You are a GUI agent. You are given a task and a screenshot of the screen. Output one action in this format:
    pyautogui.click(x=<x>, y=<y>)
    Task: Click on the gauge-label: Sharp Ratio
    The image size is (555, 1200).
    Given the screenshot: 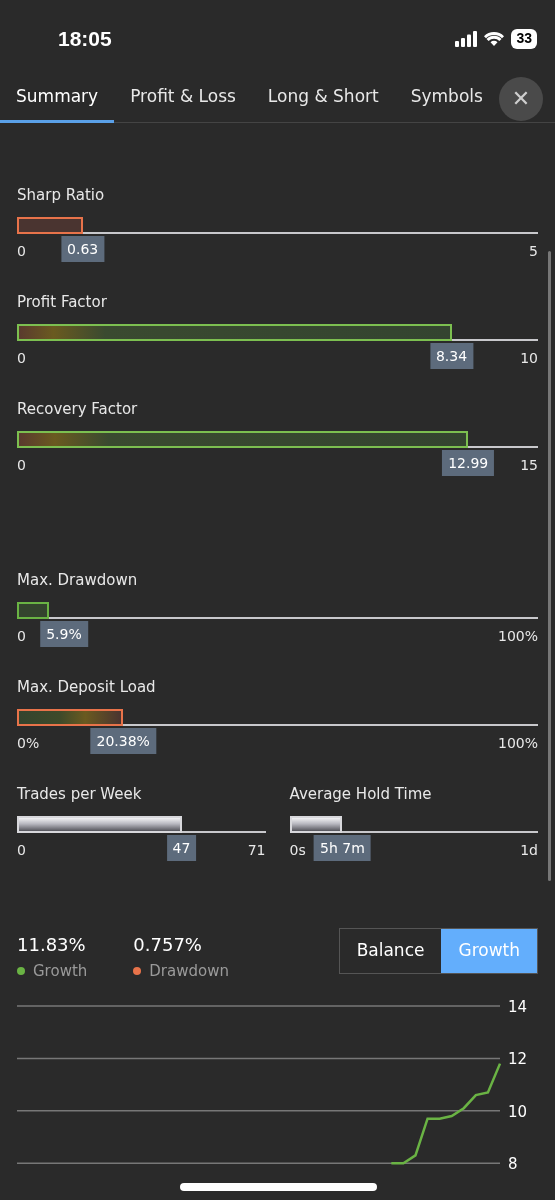 What is the action you would take?
    pyautogui.click(x=61, y=195)
    